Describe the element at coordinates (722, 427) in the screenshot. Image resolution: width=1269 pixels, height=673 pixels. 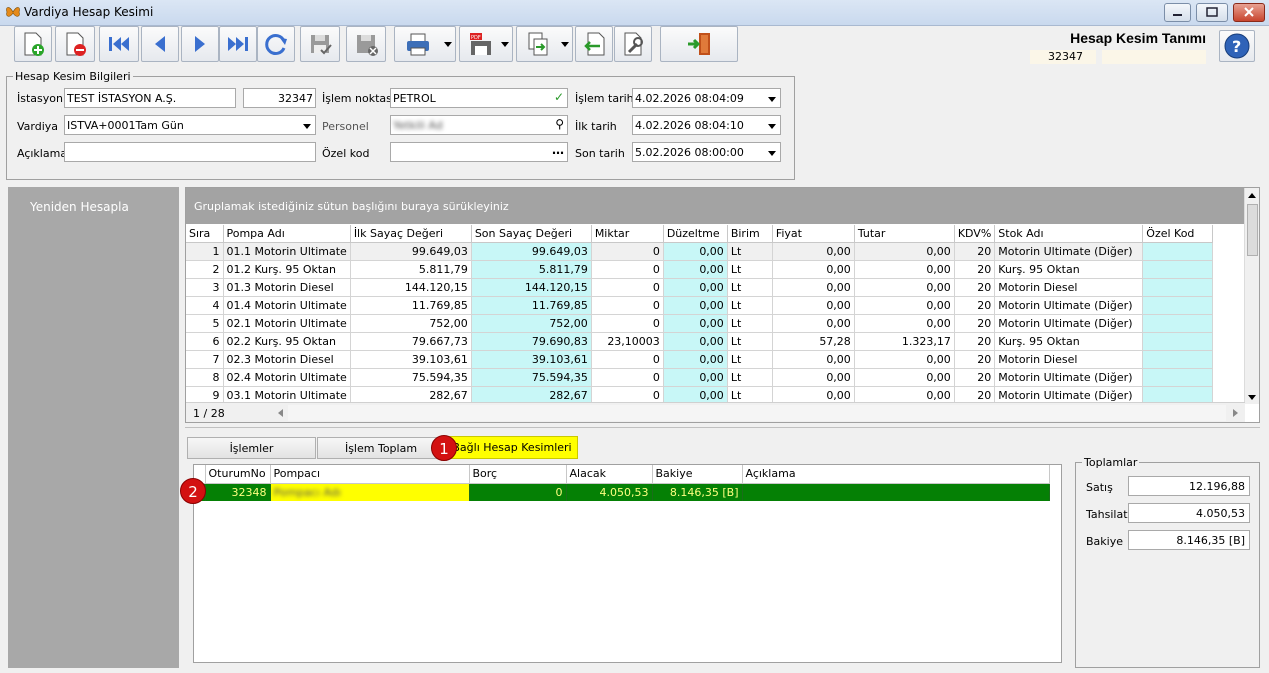
I see `splitter` at that location.